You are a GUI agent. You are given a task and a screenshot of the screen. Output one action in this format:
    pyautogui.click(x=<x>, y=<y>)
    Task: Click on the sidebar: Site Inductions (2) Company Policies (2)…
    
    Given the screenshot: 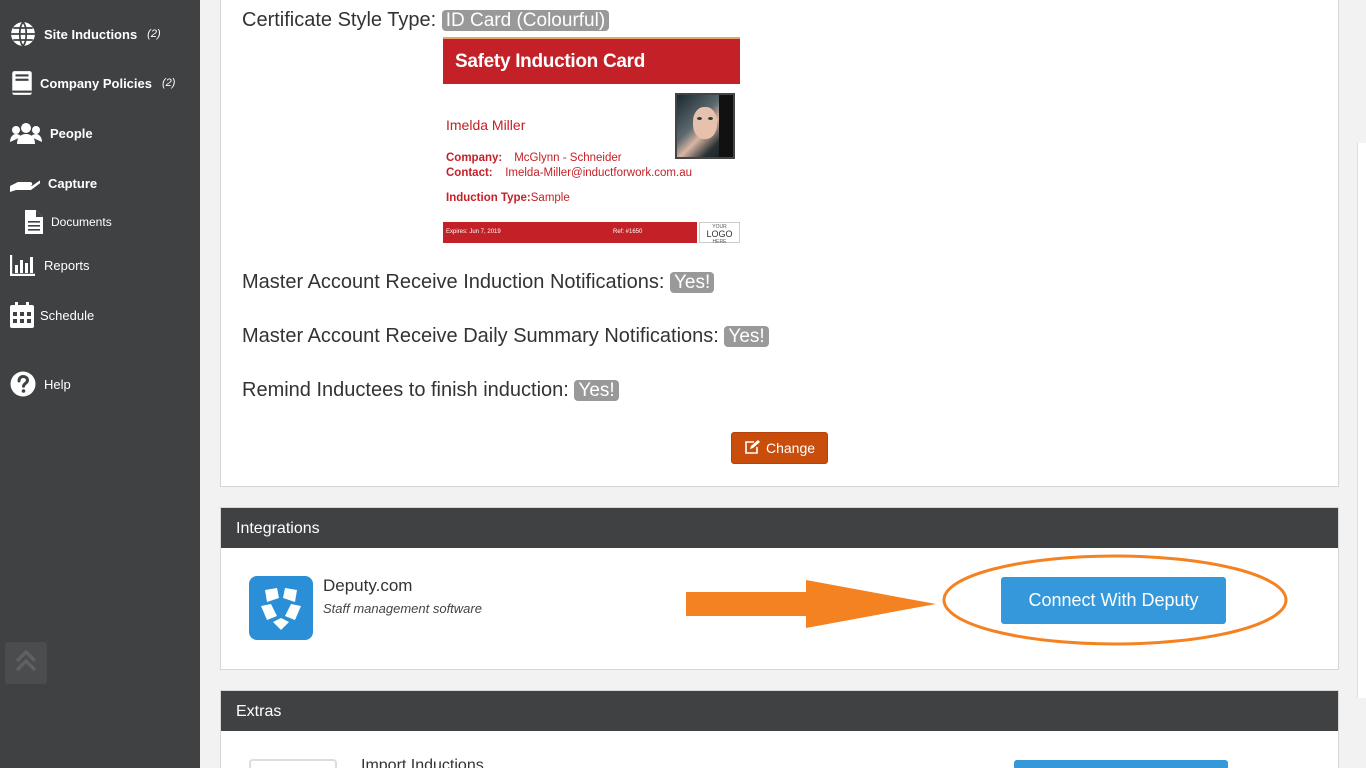 What is the action you would take?
    pyautogui.click(x=100, y=384)
    